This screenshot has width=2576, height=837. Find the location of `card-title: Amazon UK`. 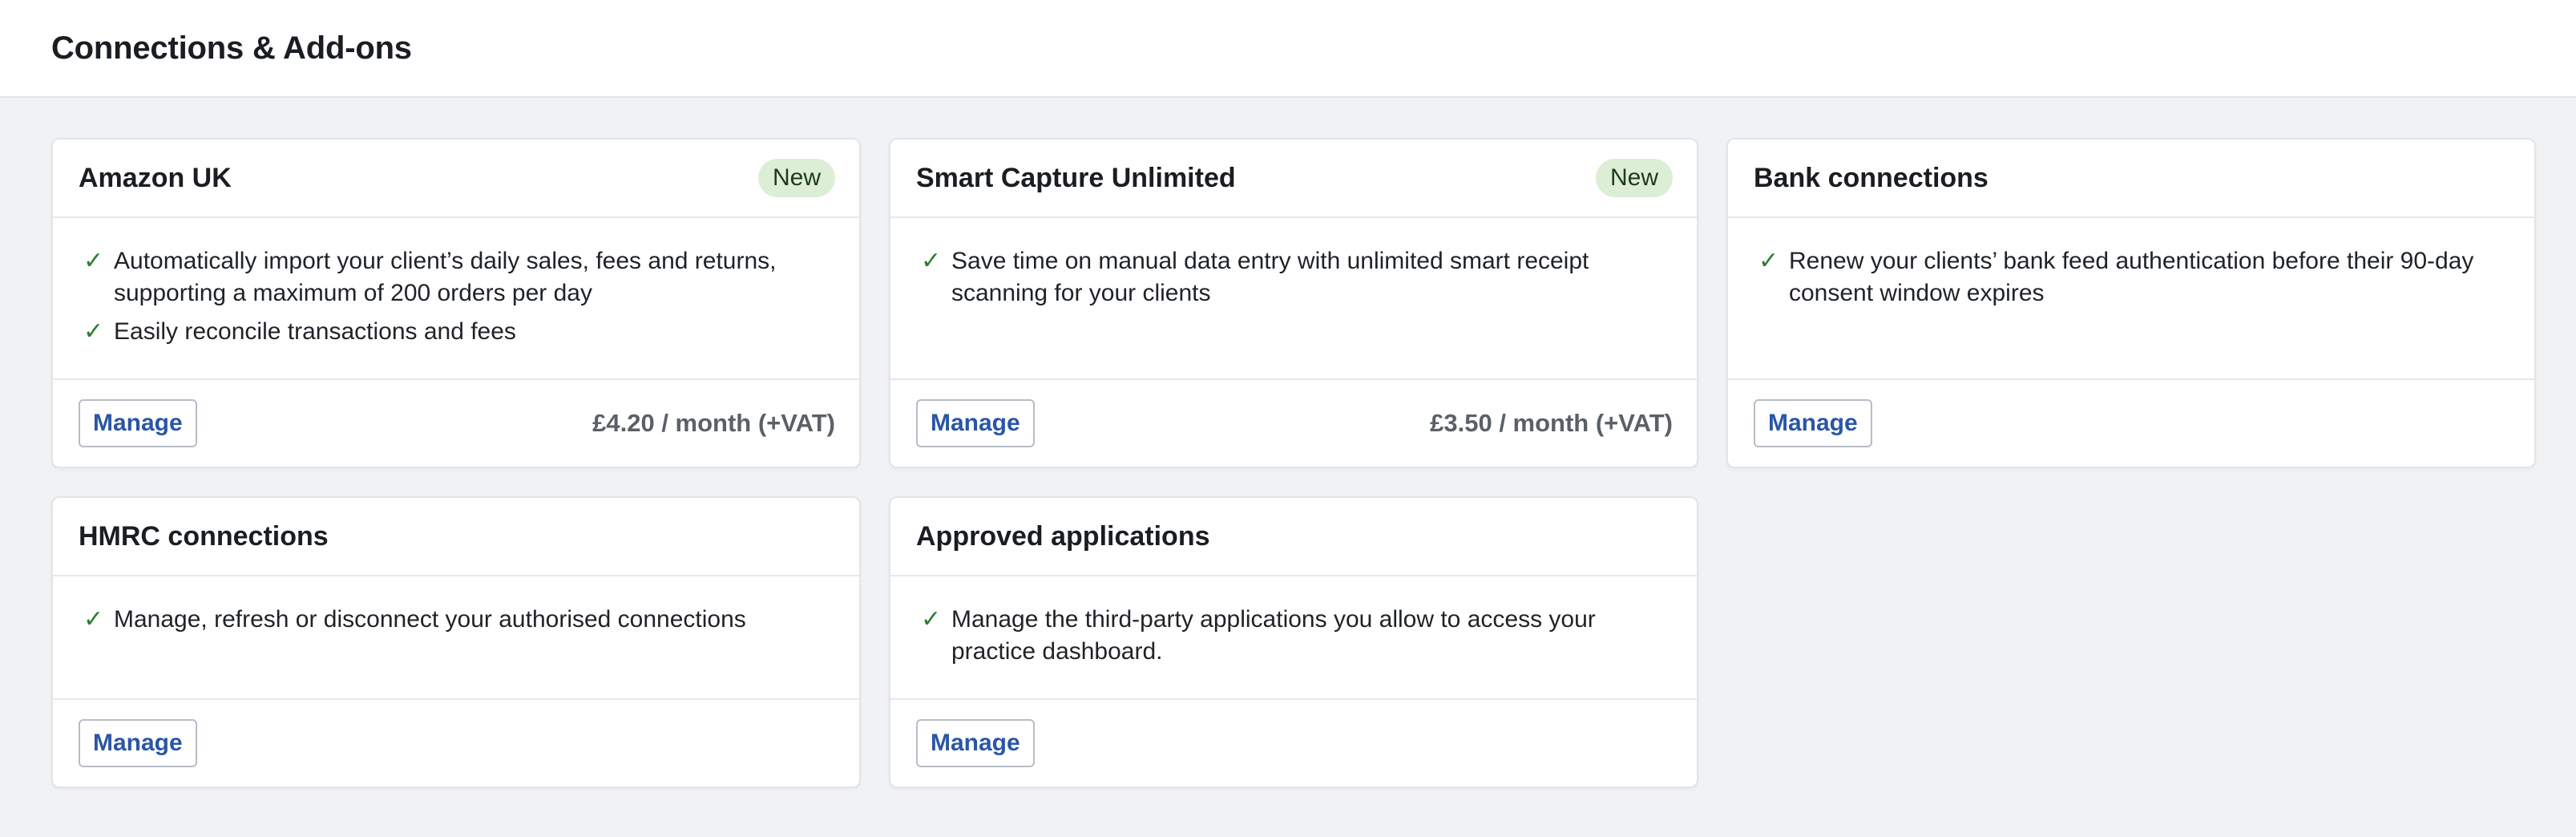

card-title: Amazon UK is located at coordinates (156, 177).